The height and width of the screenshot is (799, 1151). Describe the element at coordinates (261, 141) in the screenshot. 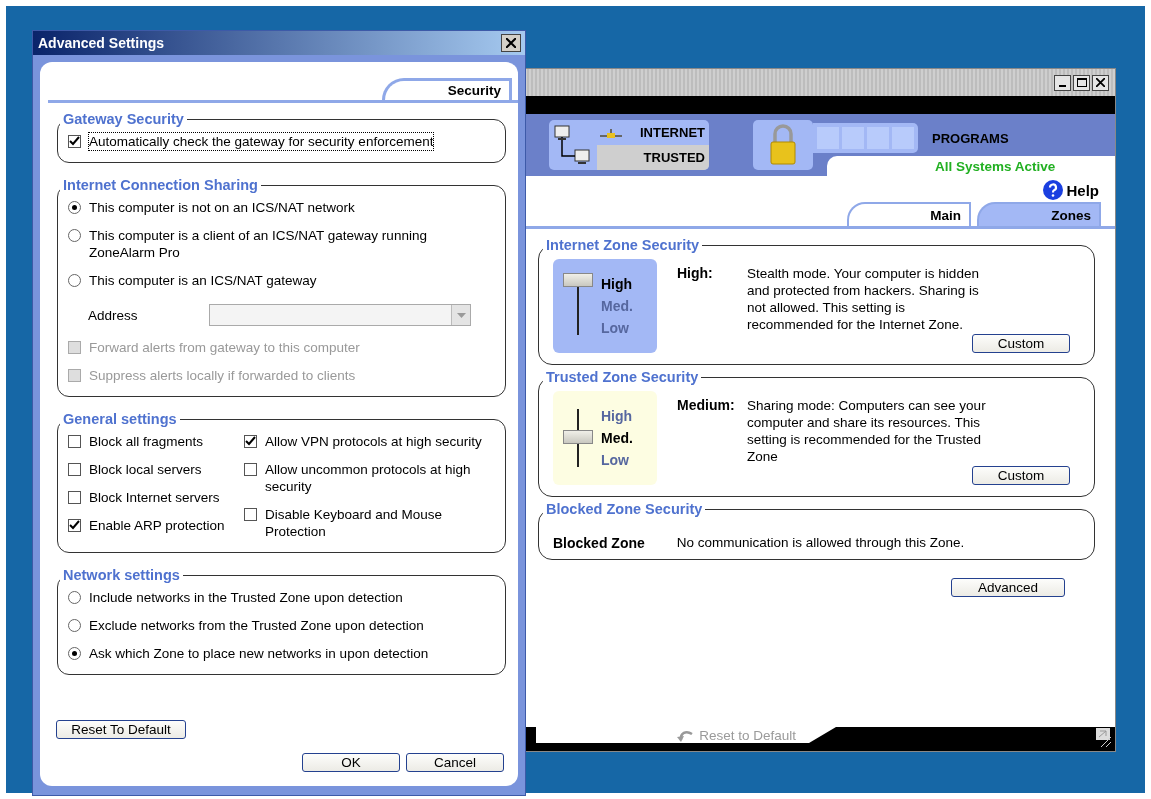

I see `checkbox-label: Automatically check the gateway for security enforcement` at that location.